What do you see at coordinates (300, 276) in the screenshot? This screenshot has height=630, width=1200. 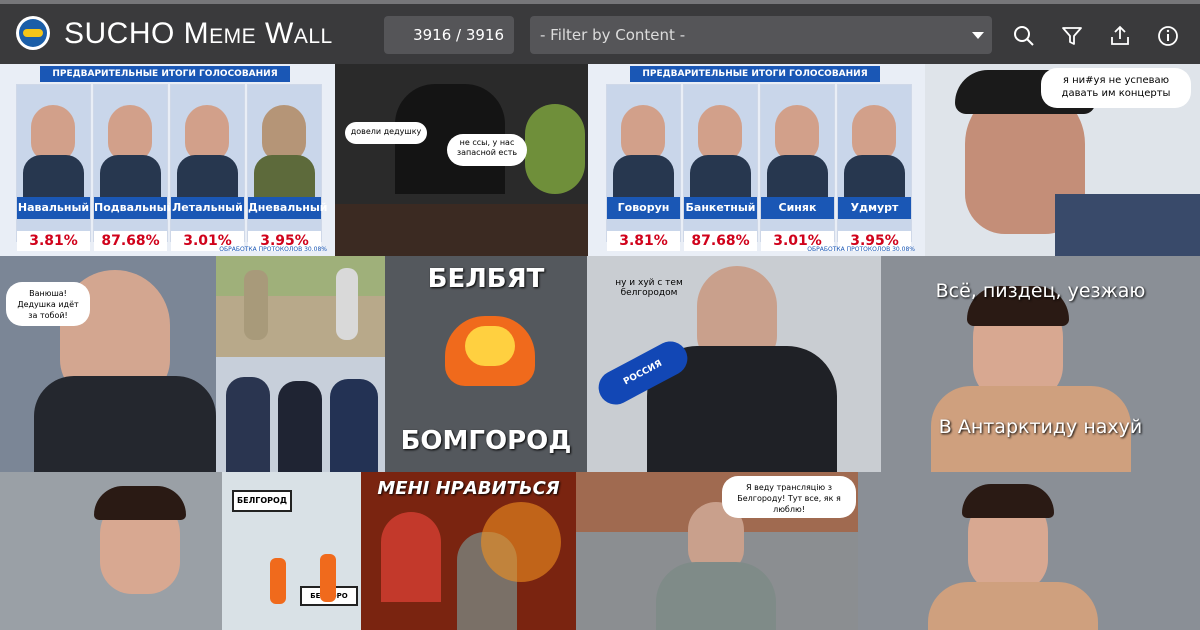 I see `grass-shape` at bounding box center [300, 276].